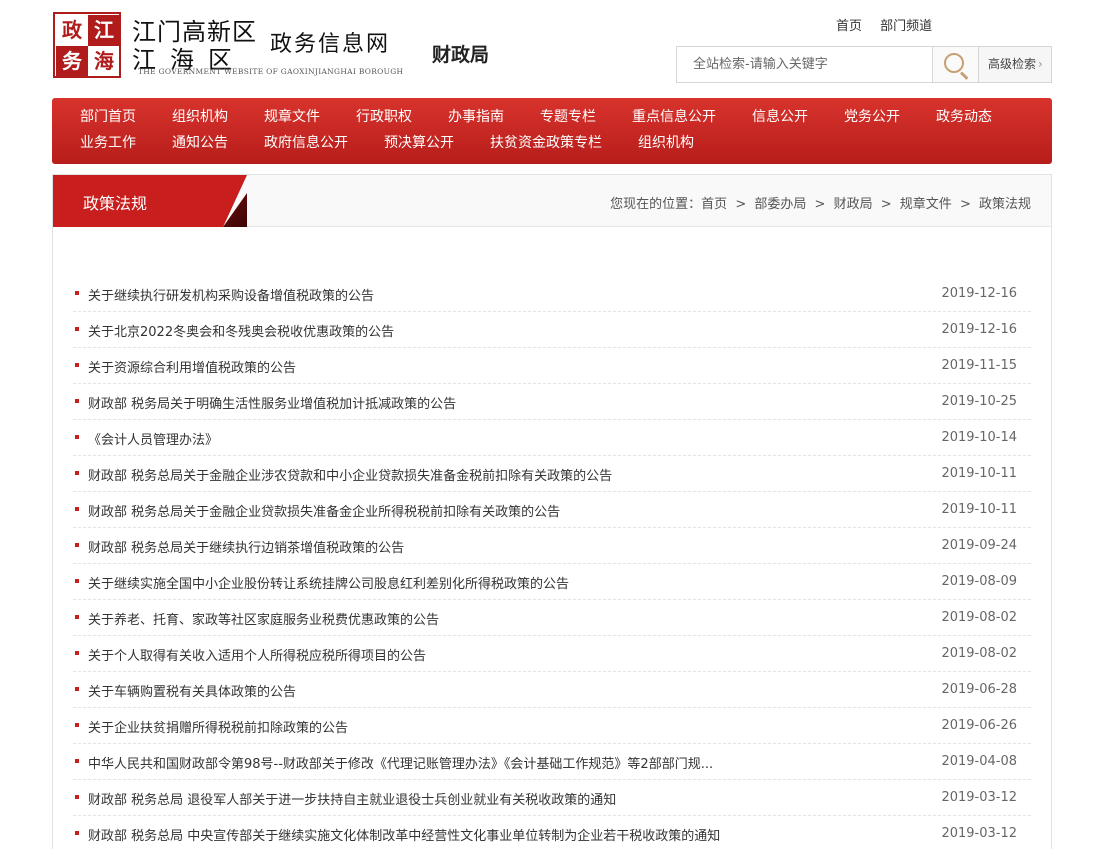 The width and height of the screenshot is (1118, 849). I want to click on article-title-link: 财政部 税务总局关于金融企业贷款损失准备金企业所得税税前扣除有关政策的公告, so click(324, 510).